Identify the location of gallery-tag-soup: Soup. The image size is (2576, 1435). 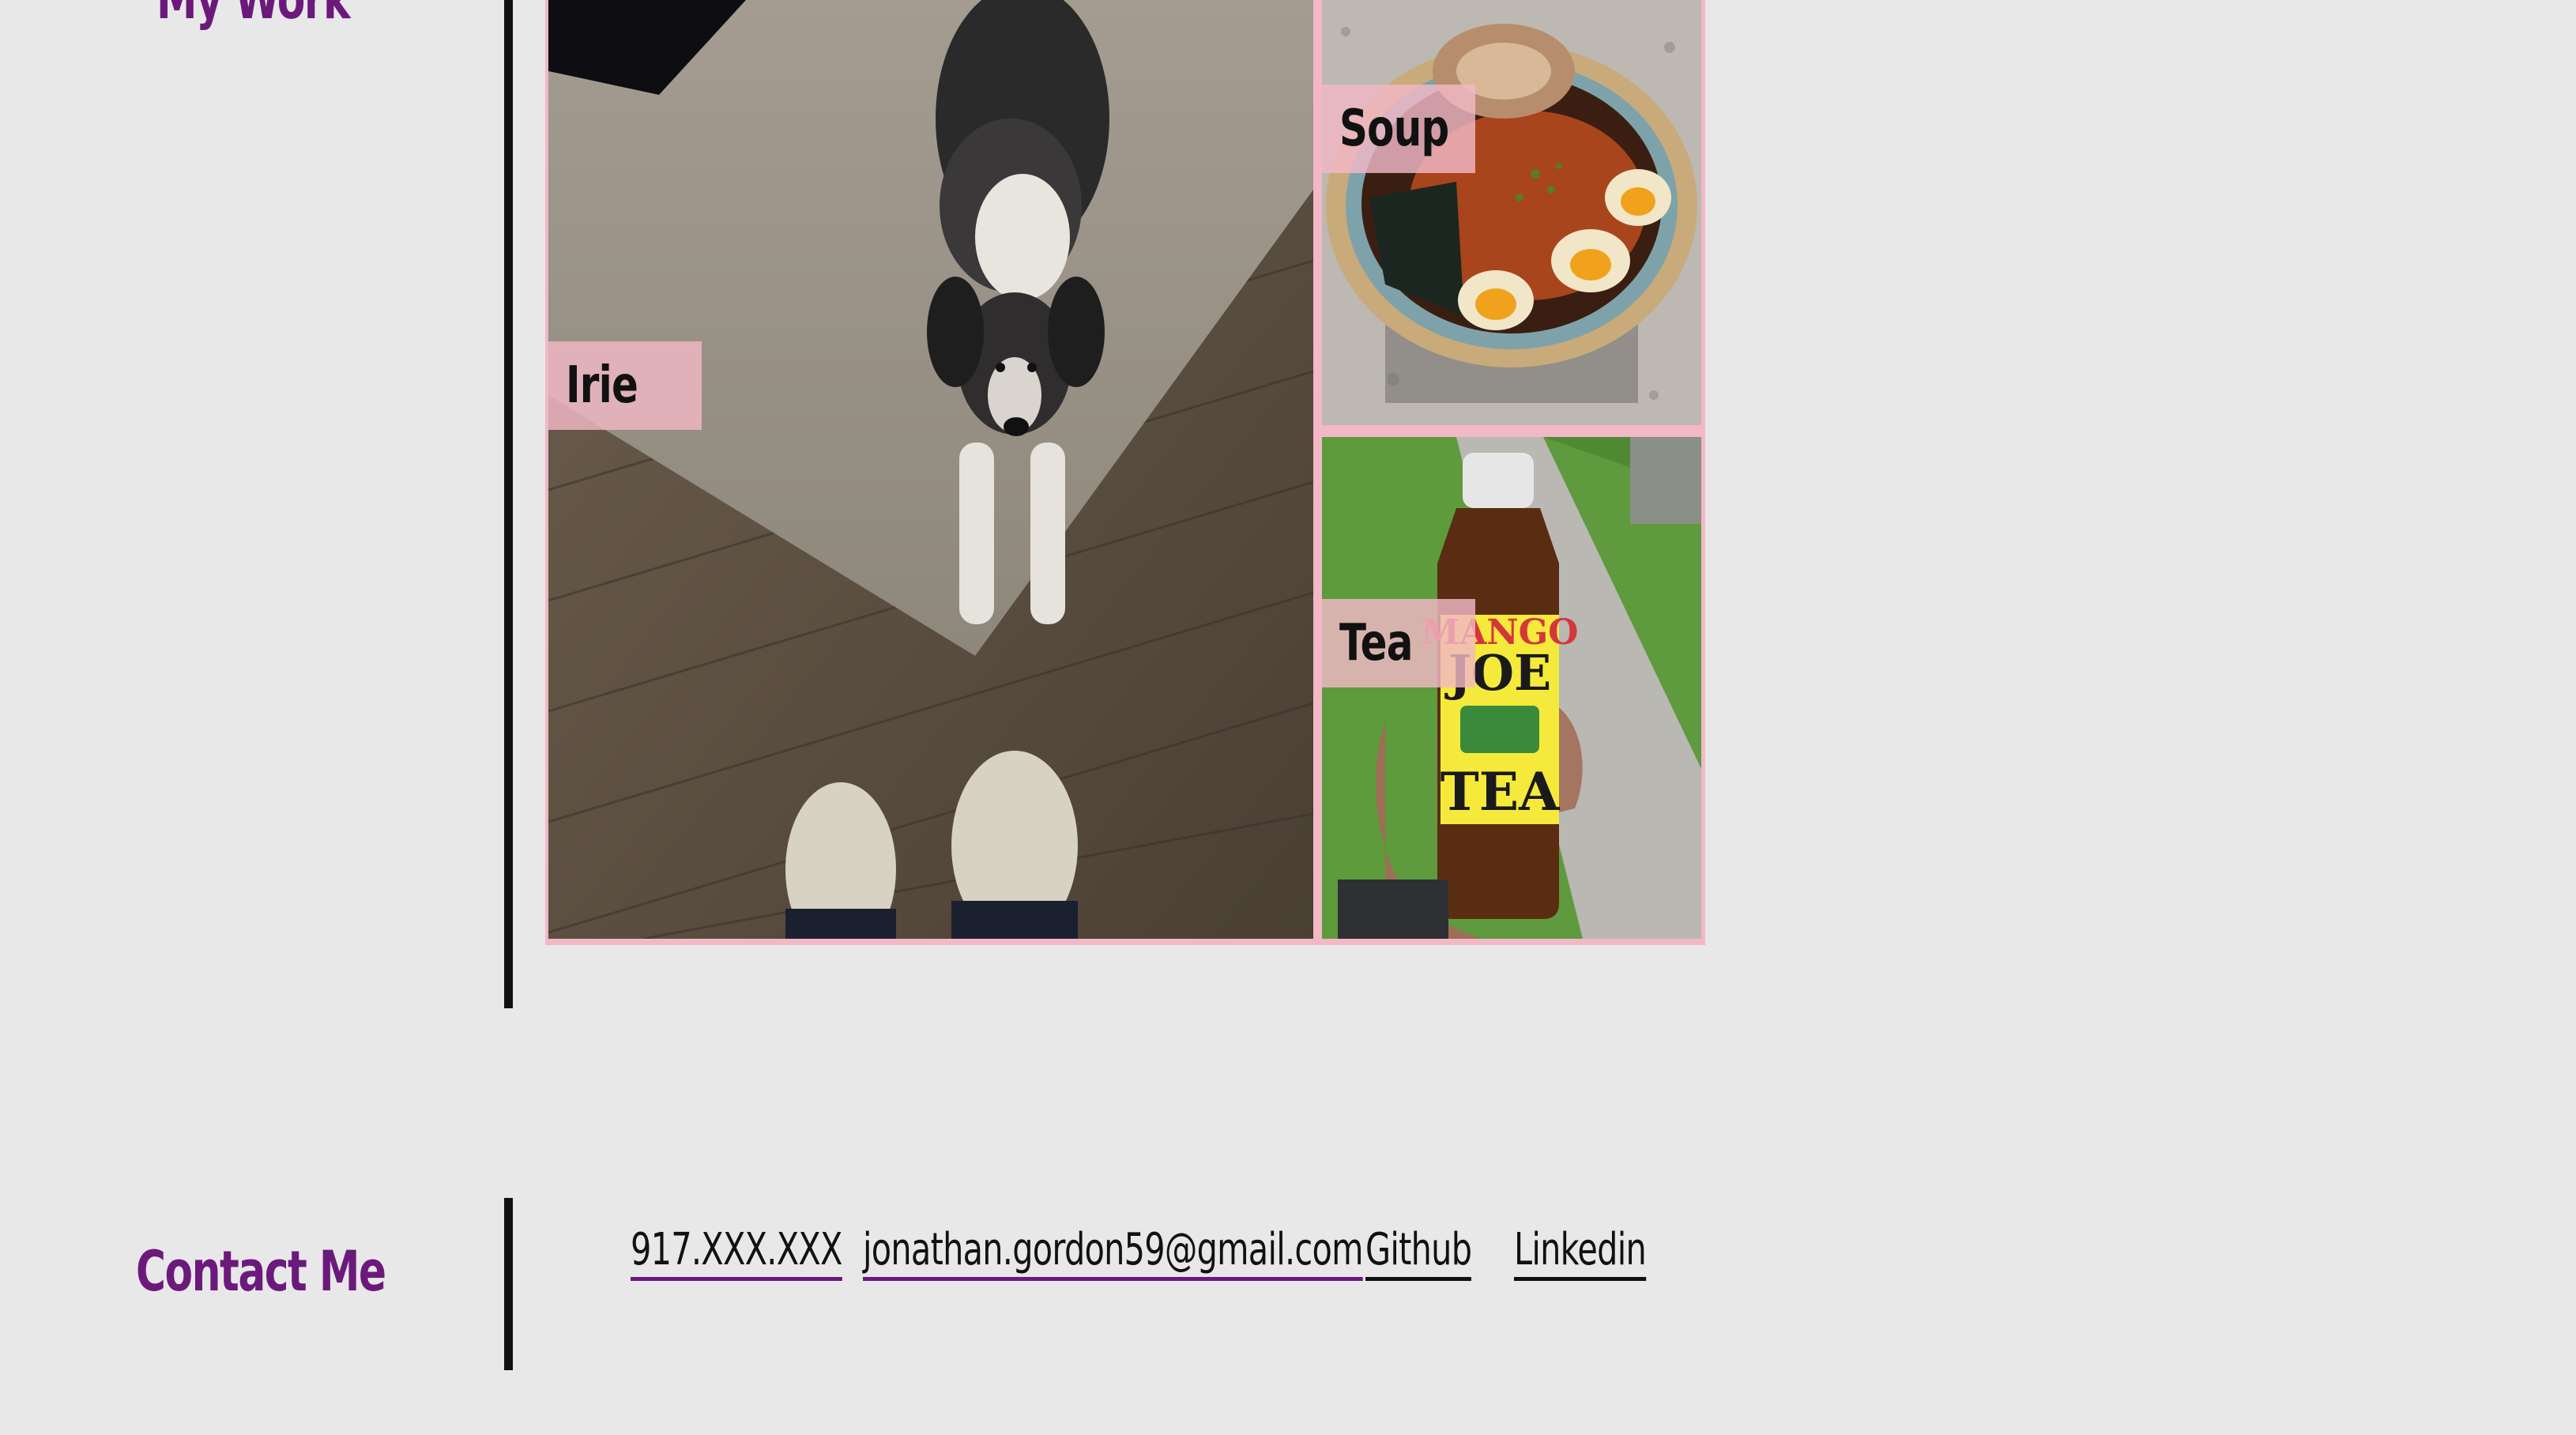
(1398, 129).